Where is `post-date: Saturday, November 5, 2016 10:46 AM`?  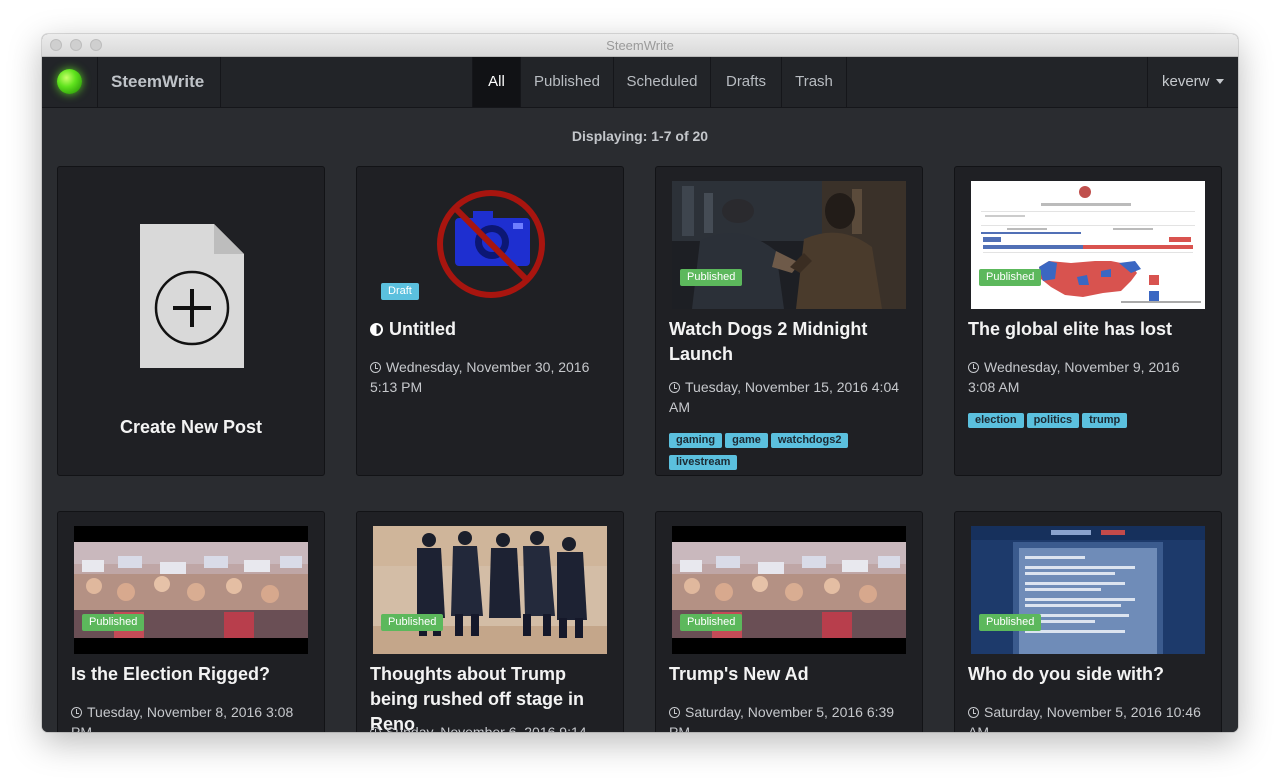 post-date: Saturday, November 5, 2016 10:46 AM is located at coordinates (1088, 717).